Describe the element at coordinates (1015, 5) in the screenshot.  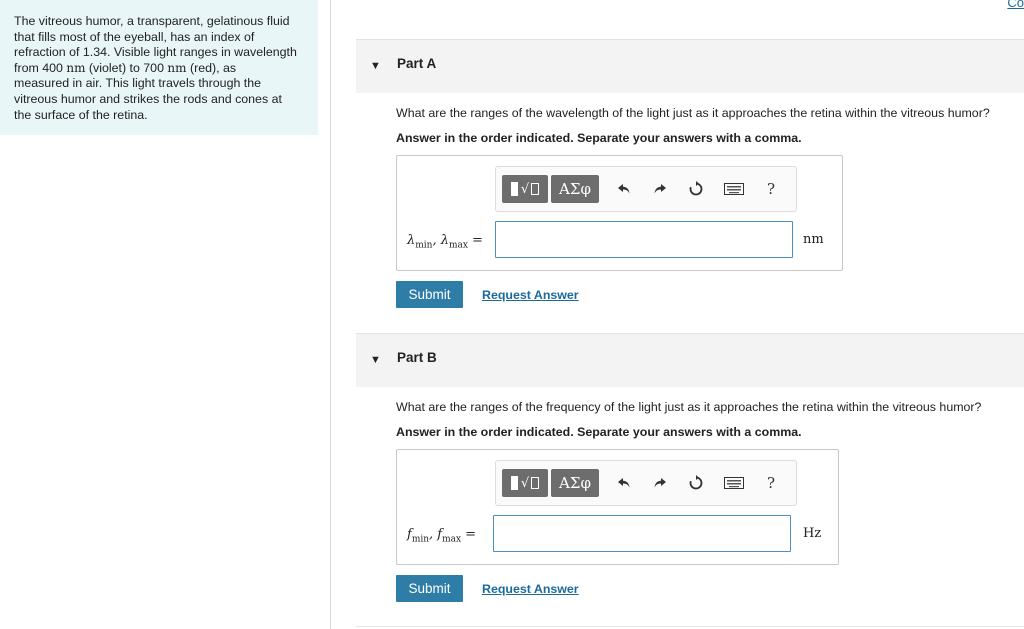
I see `top-right-link: Co` at that location.